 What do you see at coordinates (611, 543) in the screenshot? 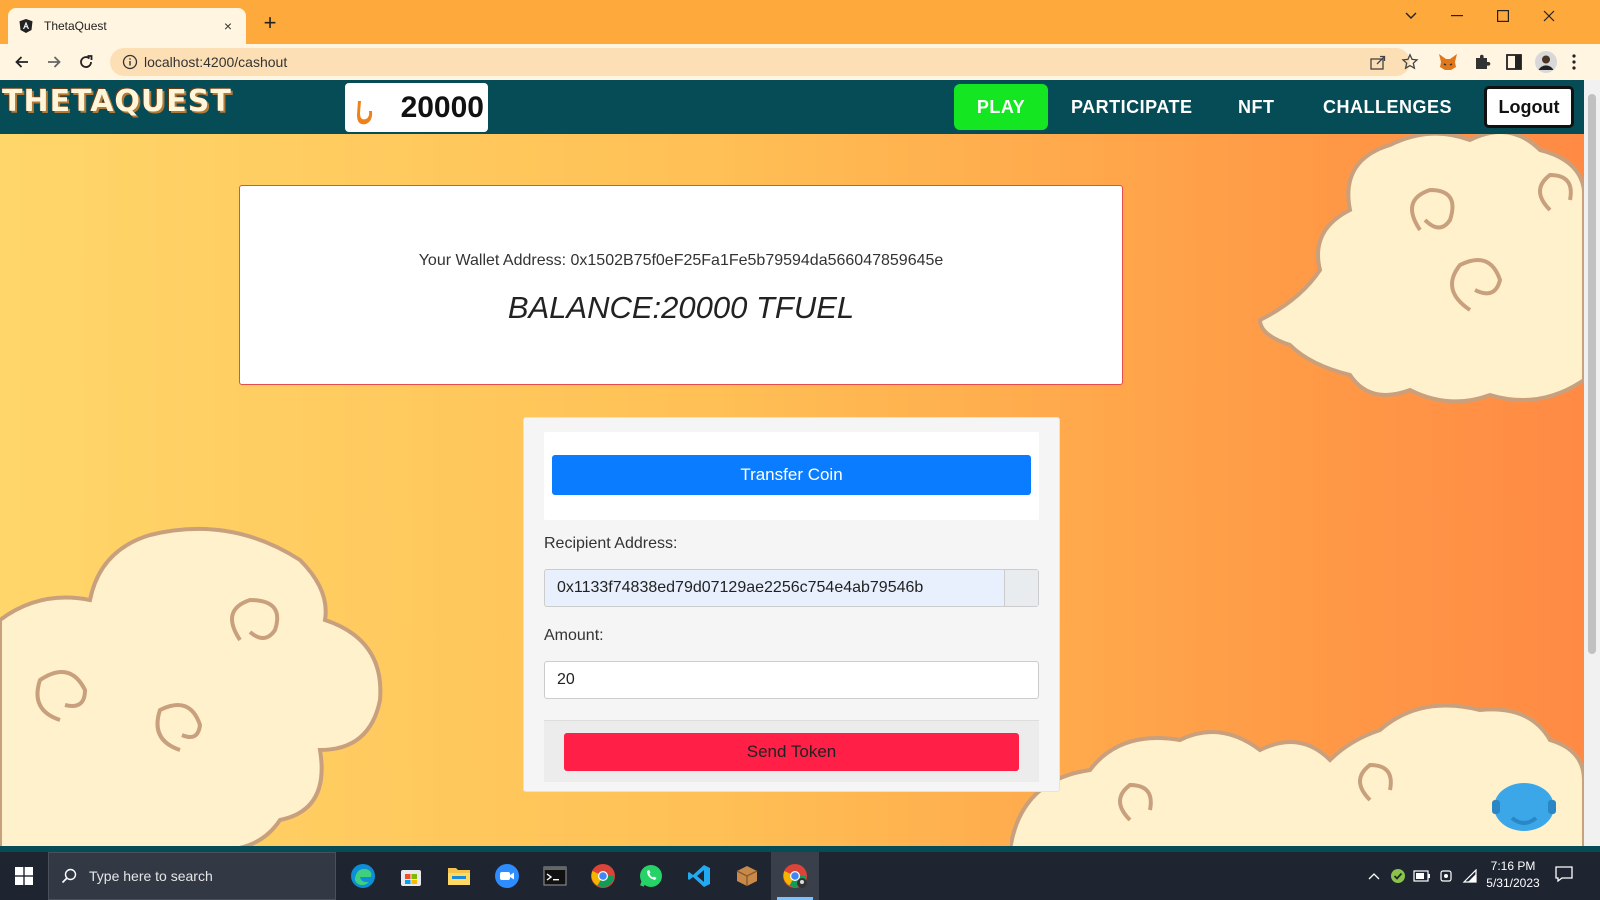
I see `recipient-address-label: Recipient Address:` at bounding box center [611, 543].